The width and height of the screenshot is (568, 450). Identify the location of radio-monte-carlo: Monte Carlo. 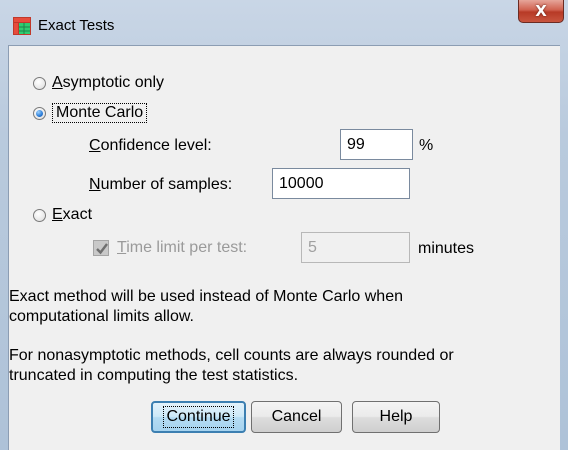
(90, 113).